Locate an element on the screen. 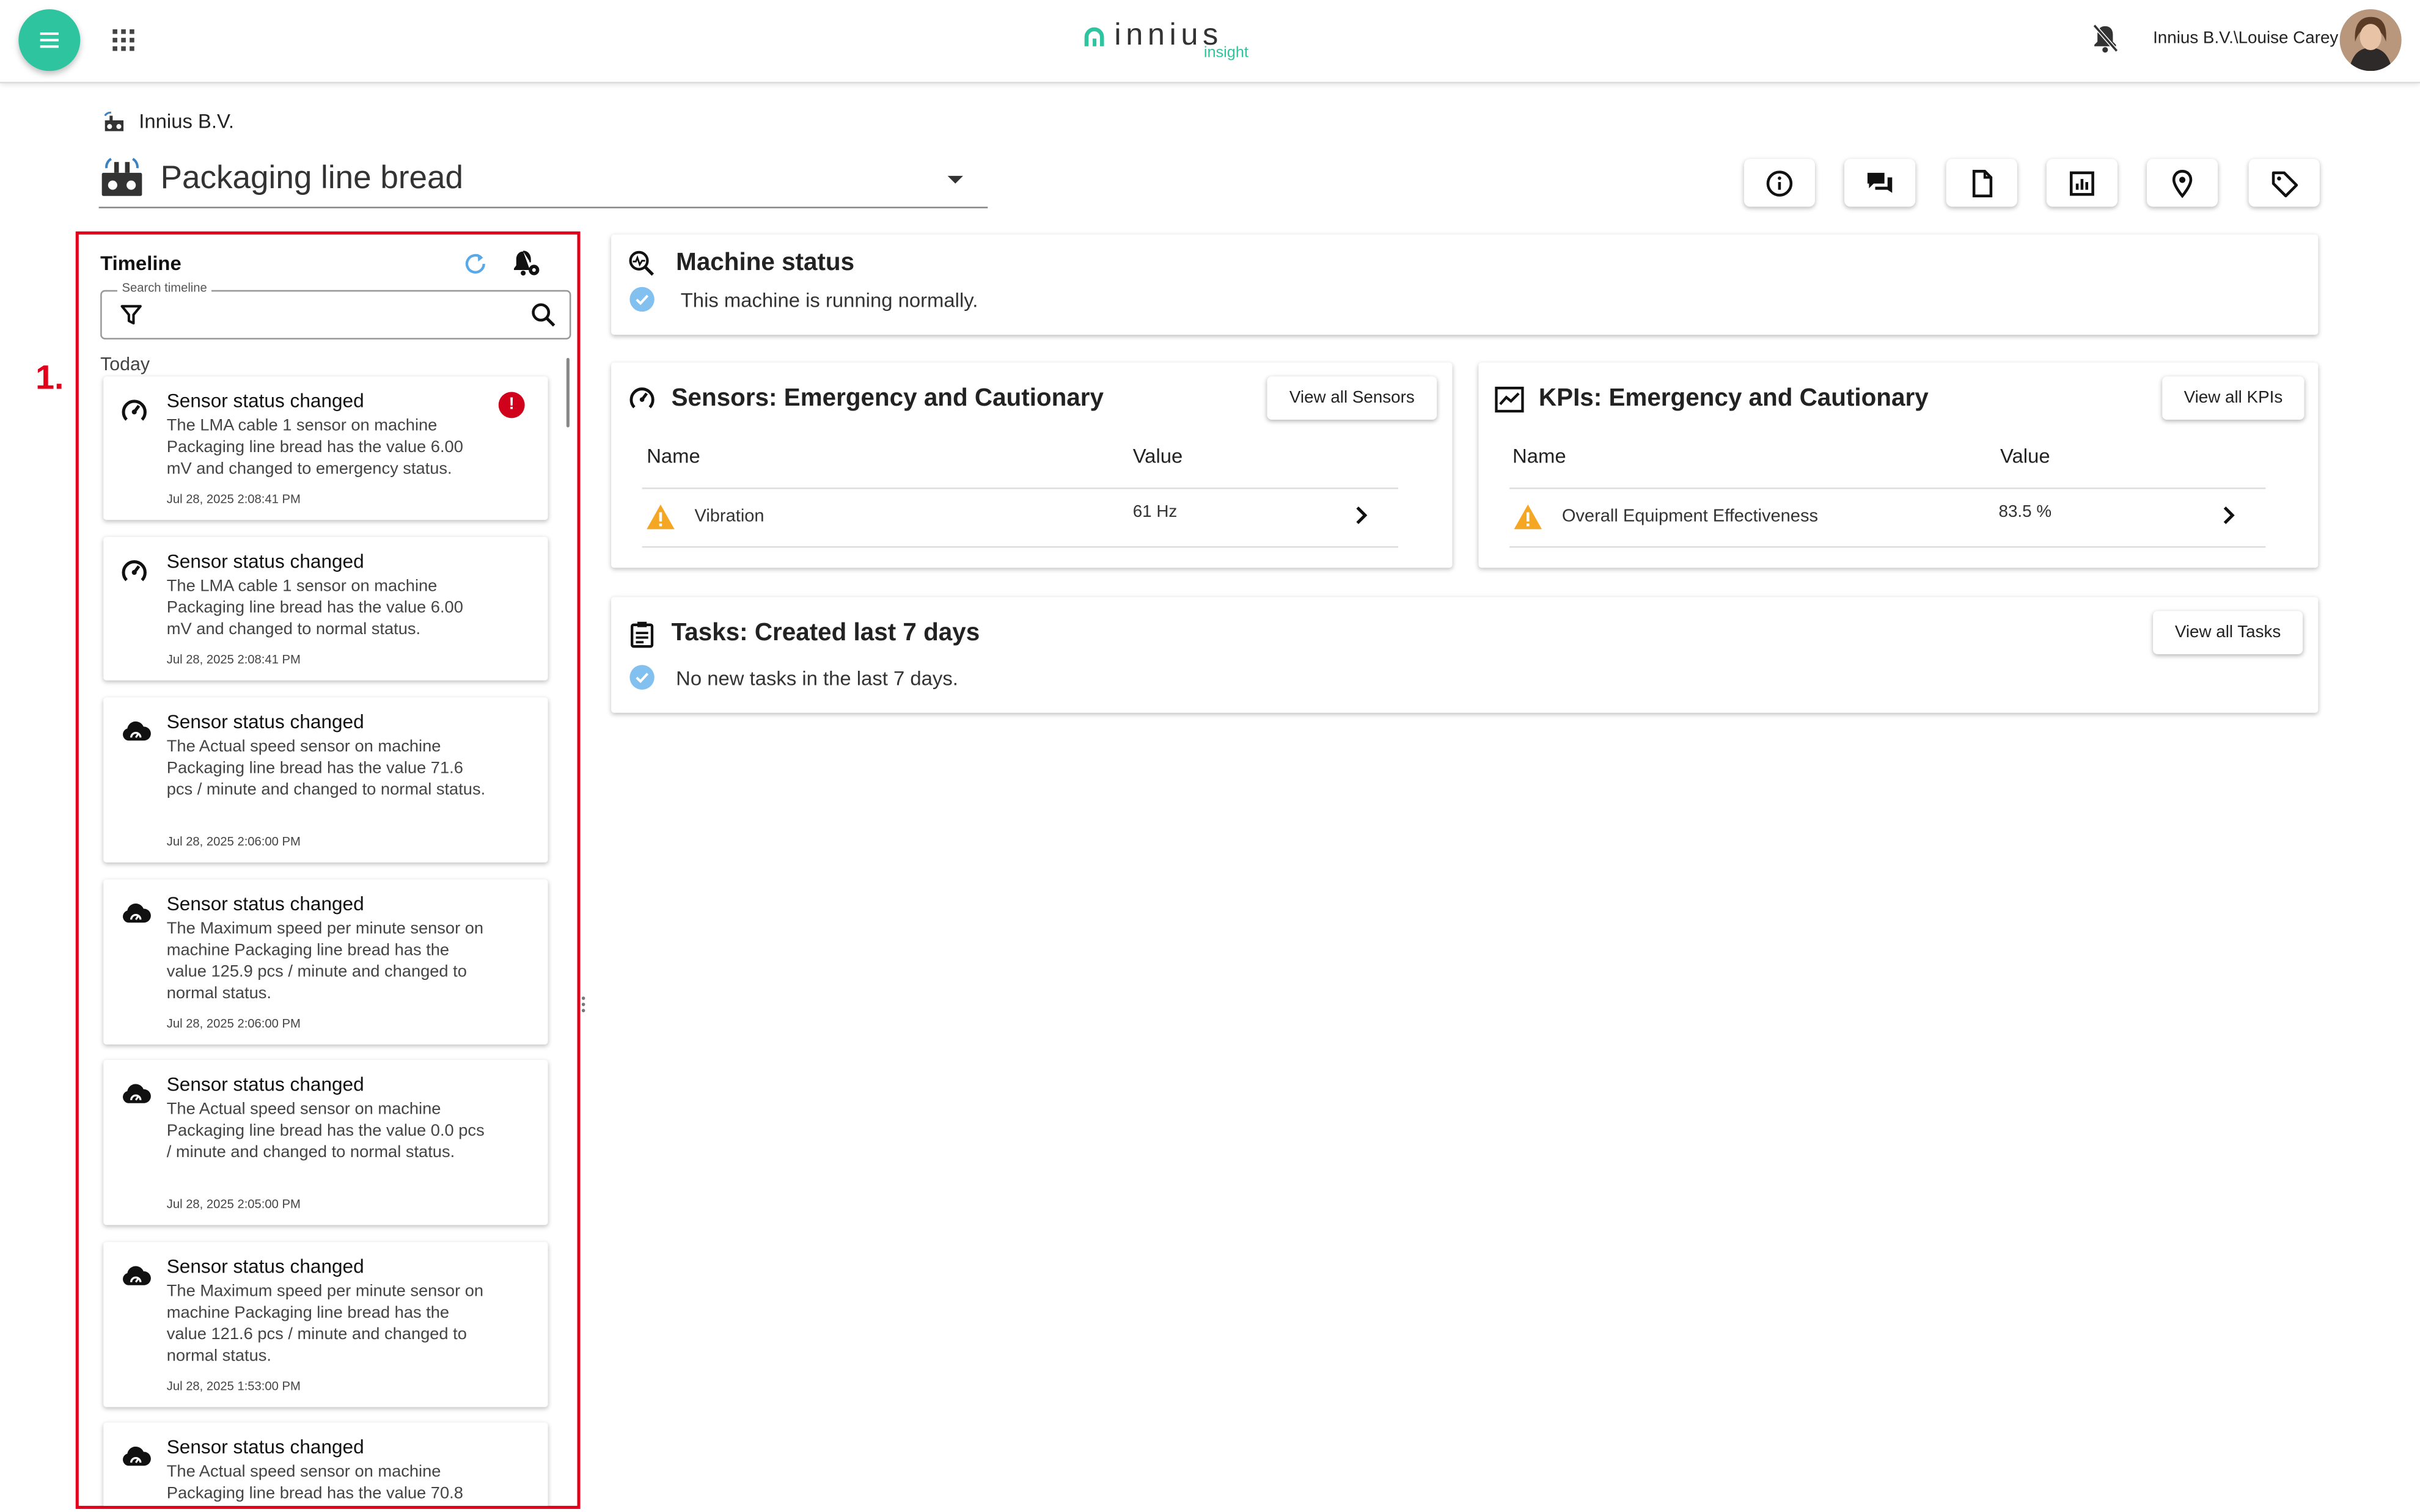 The image size is (2420, 1512). tasks-message: No new tasks in the last 7 days. is located at coordinates (817, 679).